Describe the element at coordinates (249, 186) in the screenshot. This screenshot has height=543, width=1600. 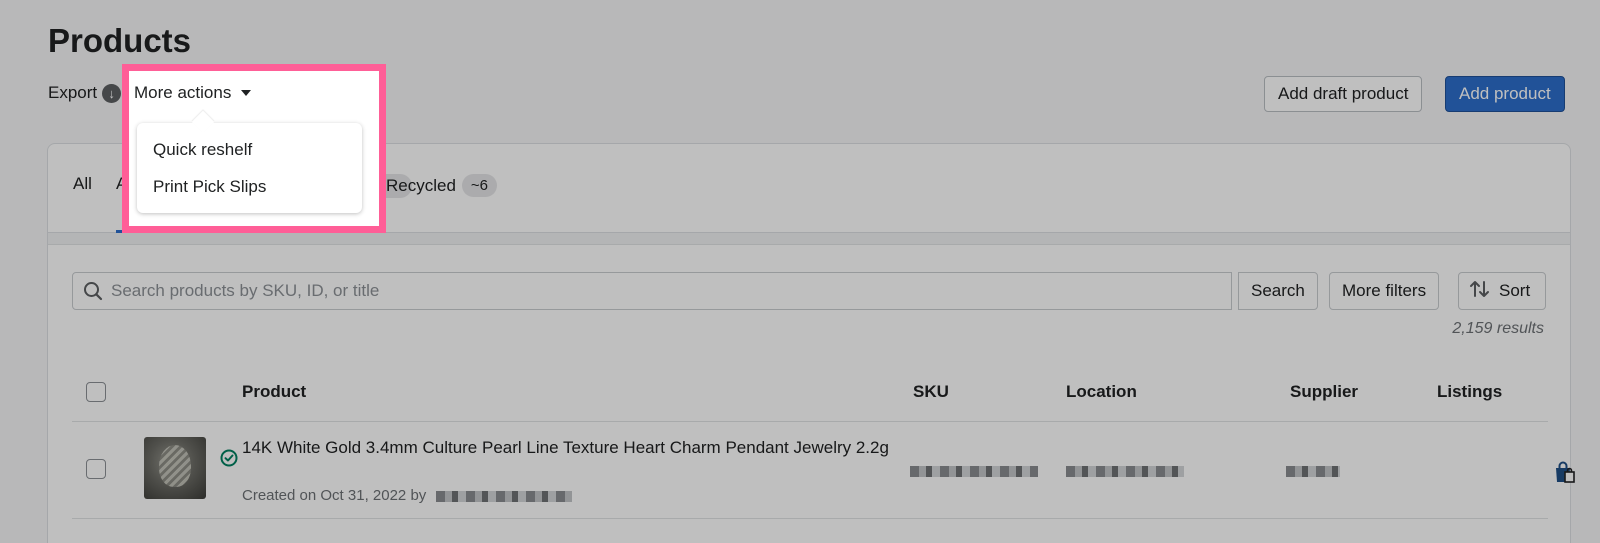
I see `menu-item-print-pick-slips: Print Pick Slips` at that location.